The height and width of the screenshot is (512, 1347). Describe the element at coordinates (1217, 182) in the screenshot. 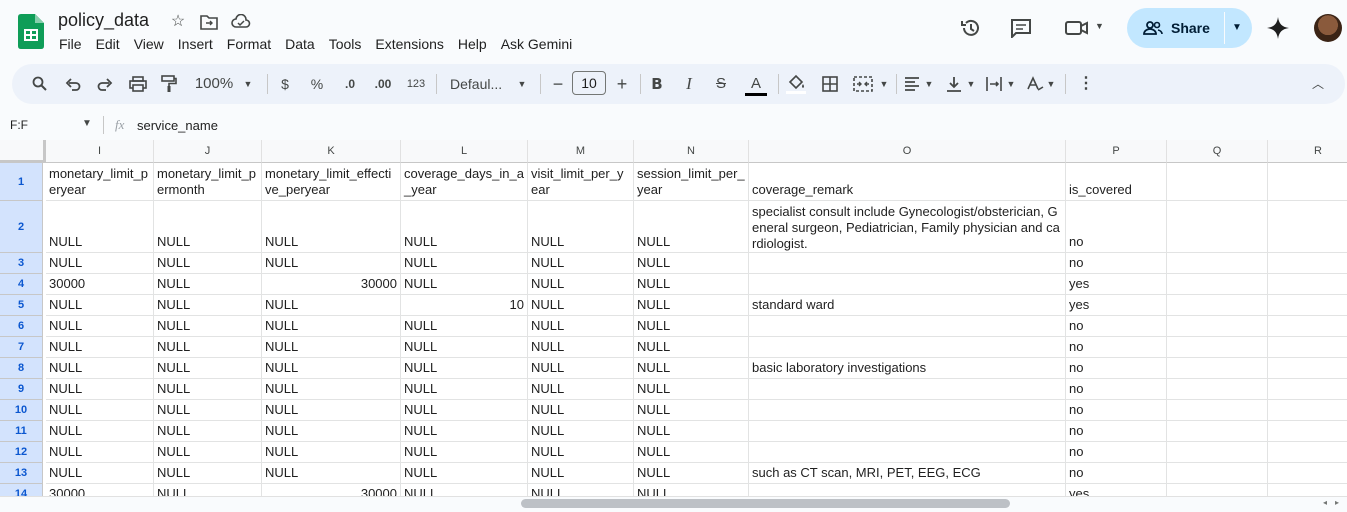

I see `header-cell` at that location.